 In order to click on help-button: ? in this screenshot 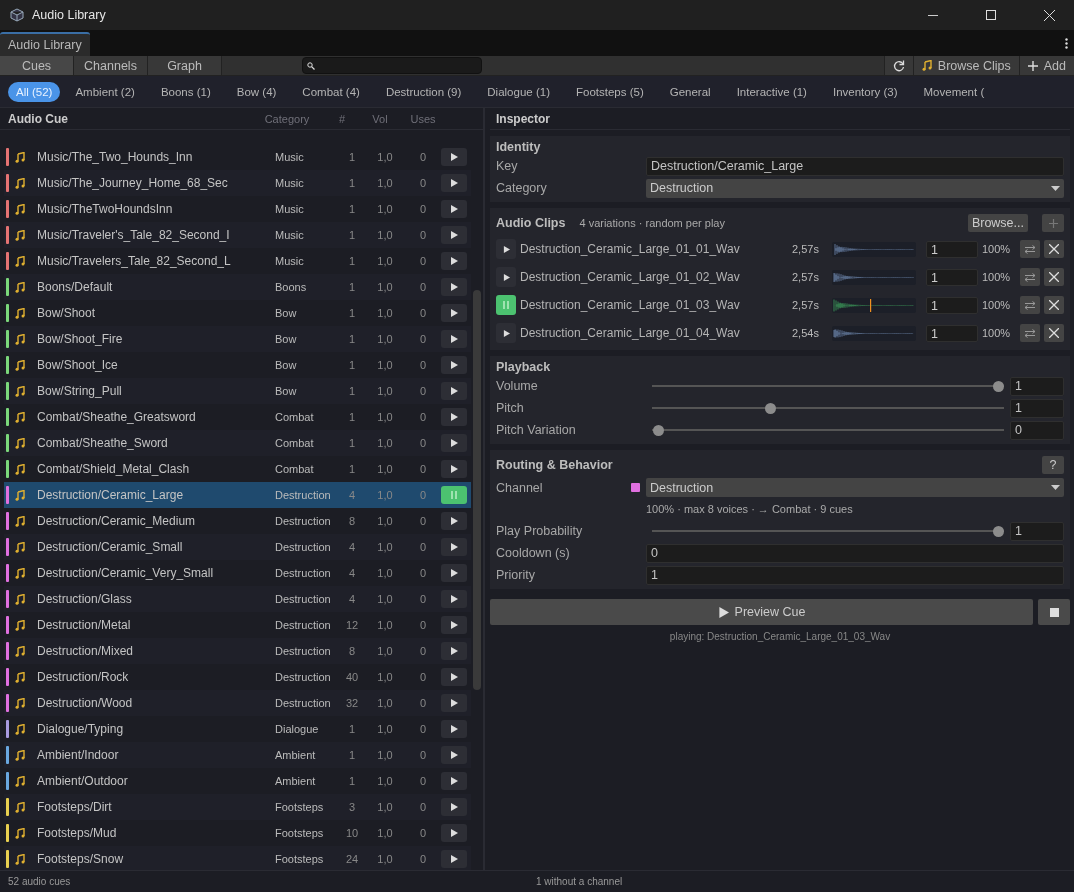, I will do `click(1053, 465)`.